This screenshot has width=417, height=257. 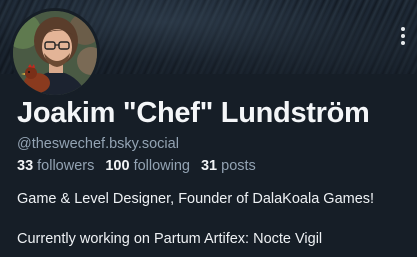 I want to click on more-options-button, so click(x=403, y=36).